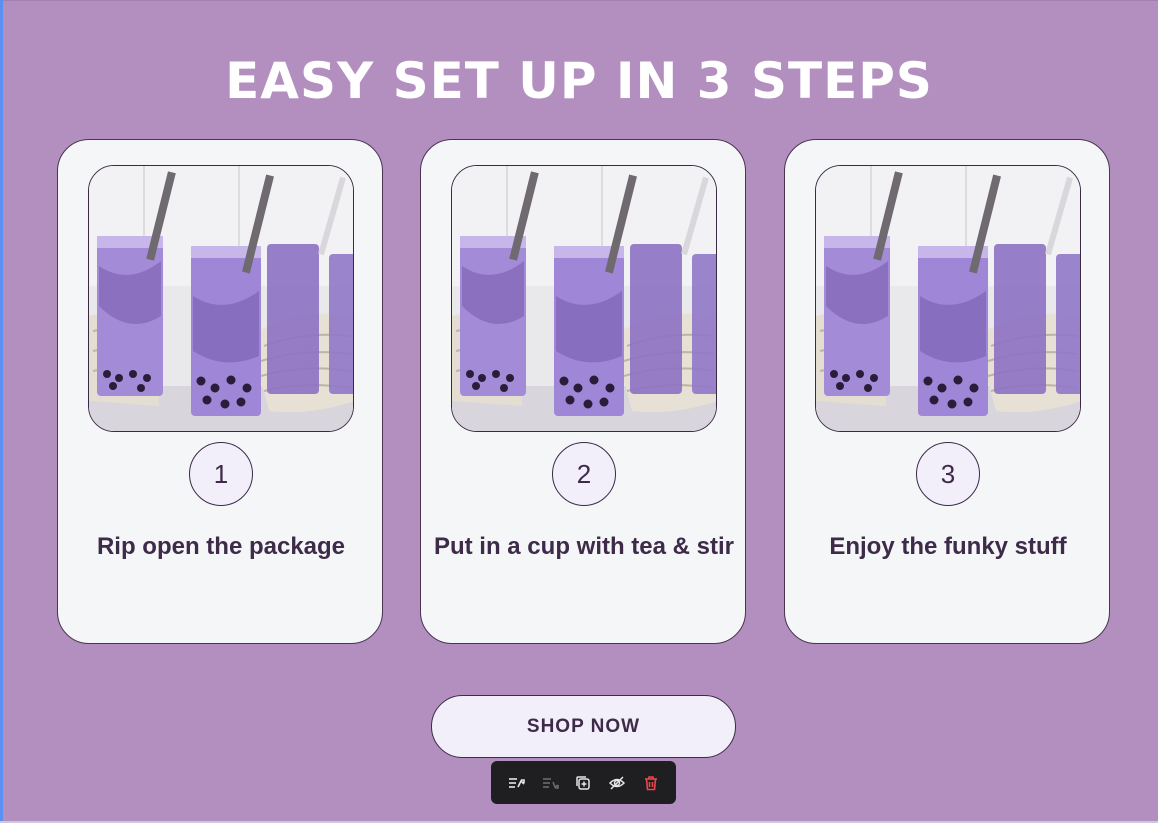 This screenshot has height=823, width=1158. What do you see at coordinates (948, 546) in the screenshot?
I see `step-text: Enjoy the funky stuff` at bounding box center [948, 546].